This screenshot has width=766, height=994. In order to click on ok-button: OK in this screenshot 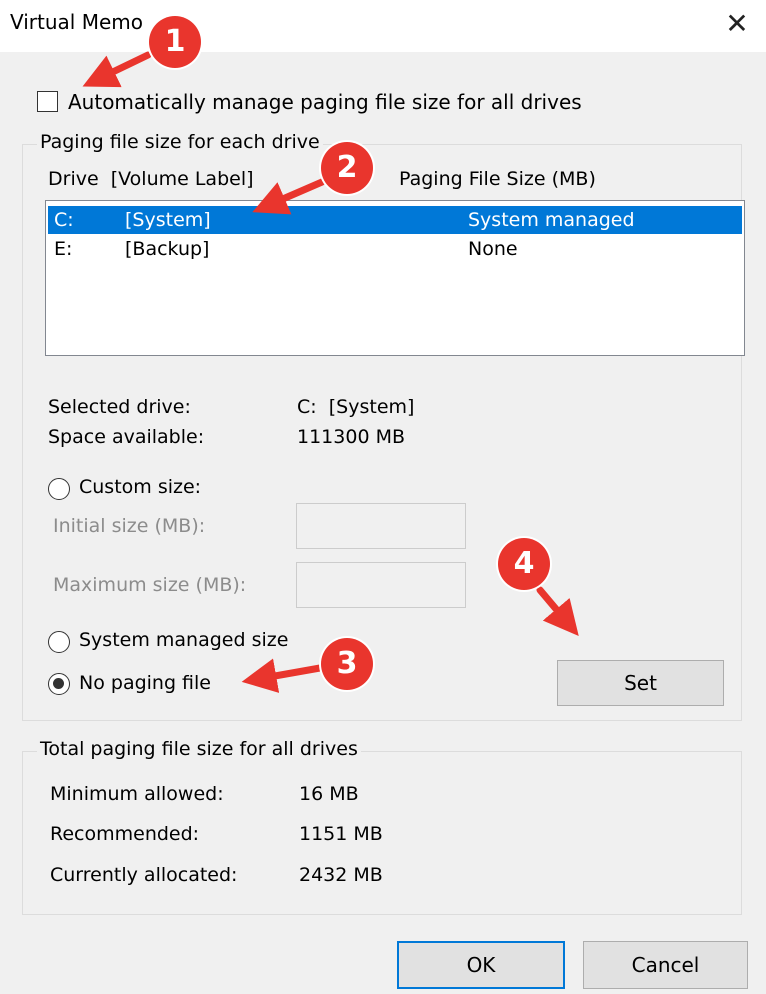, I will do `click(481, 965)`.